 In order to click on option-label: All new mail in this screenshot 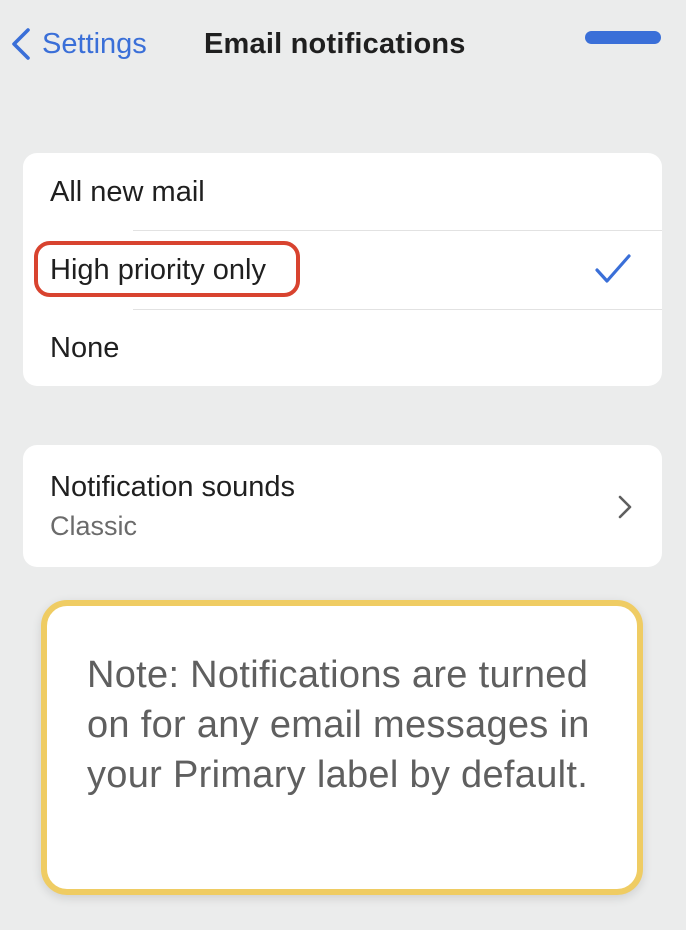, I will do `click(127, 191)`.